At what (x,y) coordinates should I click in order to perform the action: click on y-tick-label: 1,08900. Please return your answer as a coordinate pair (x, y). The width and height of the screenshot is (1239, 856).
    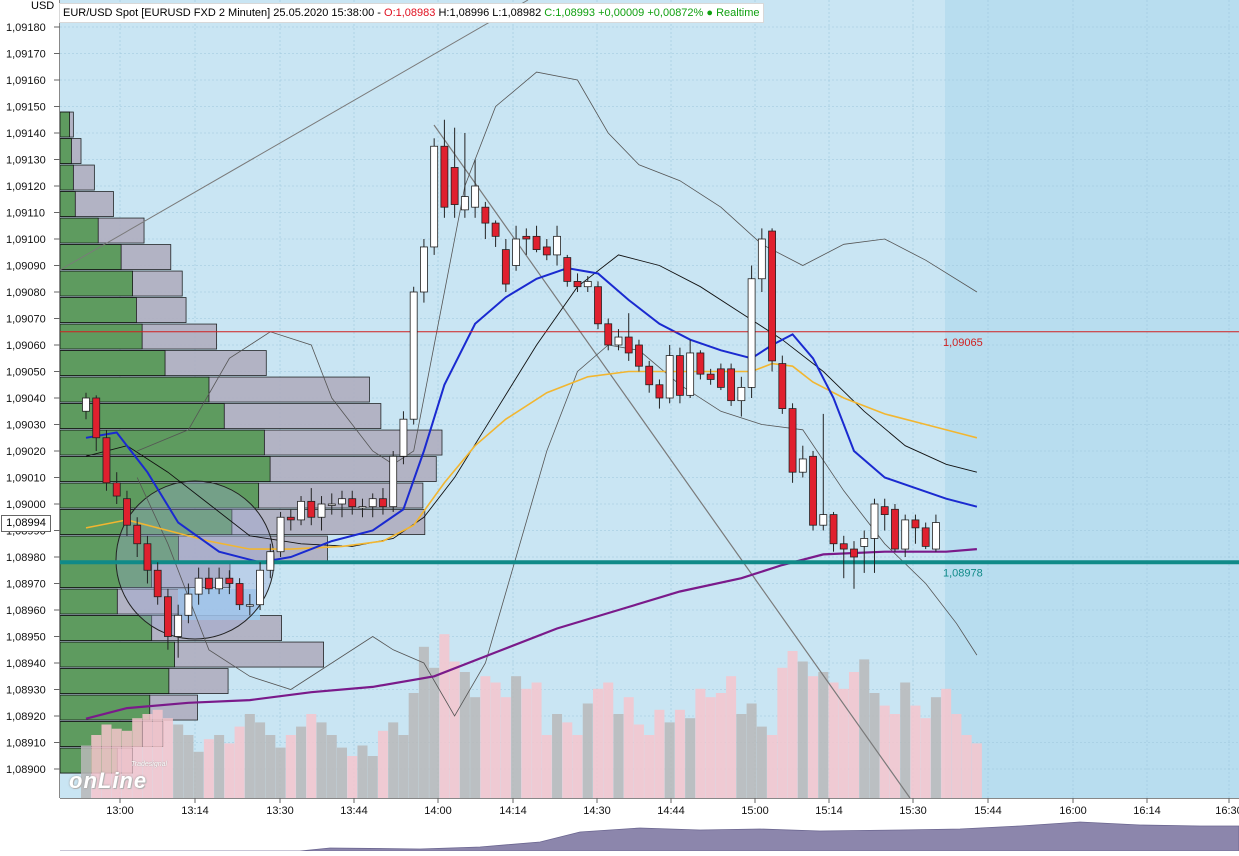
    Looking at the image, I should click on (26, 770).